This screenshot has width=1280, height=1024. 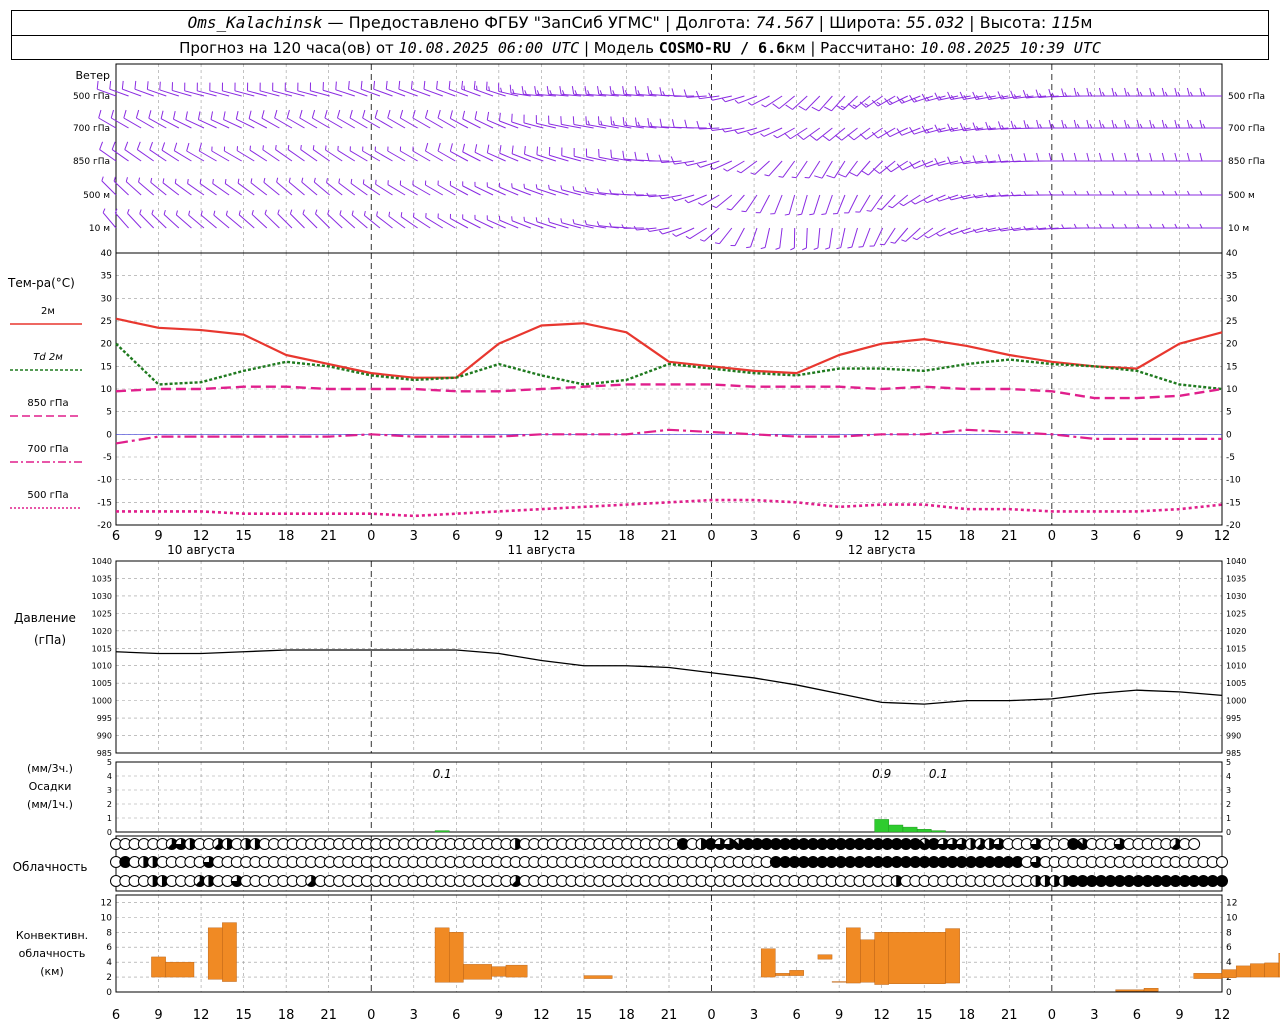 What do you see at coordinates (1229, 435) in the screenshot?
I see `y-tick-label: 0` at bounding box center [1229, 435].